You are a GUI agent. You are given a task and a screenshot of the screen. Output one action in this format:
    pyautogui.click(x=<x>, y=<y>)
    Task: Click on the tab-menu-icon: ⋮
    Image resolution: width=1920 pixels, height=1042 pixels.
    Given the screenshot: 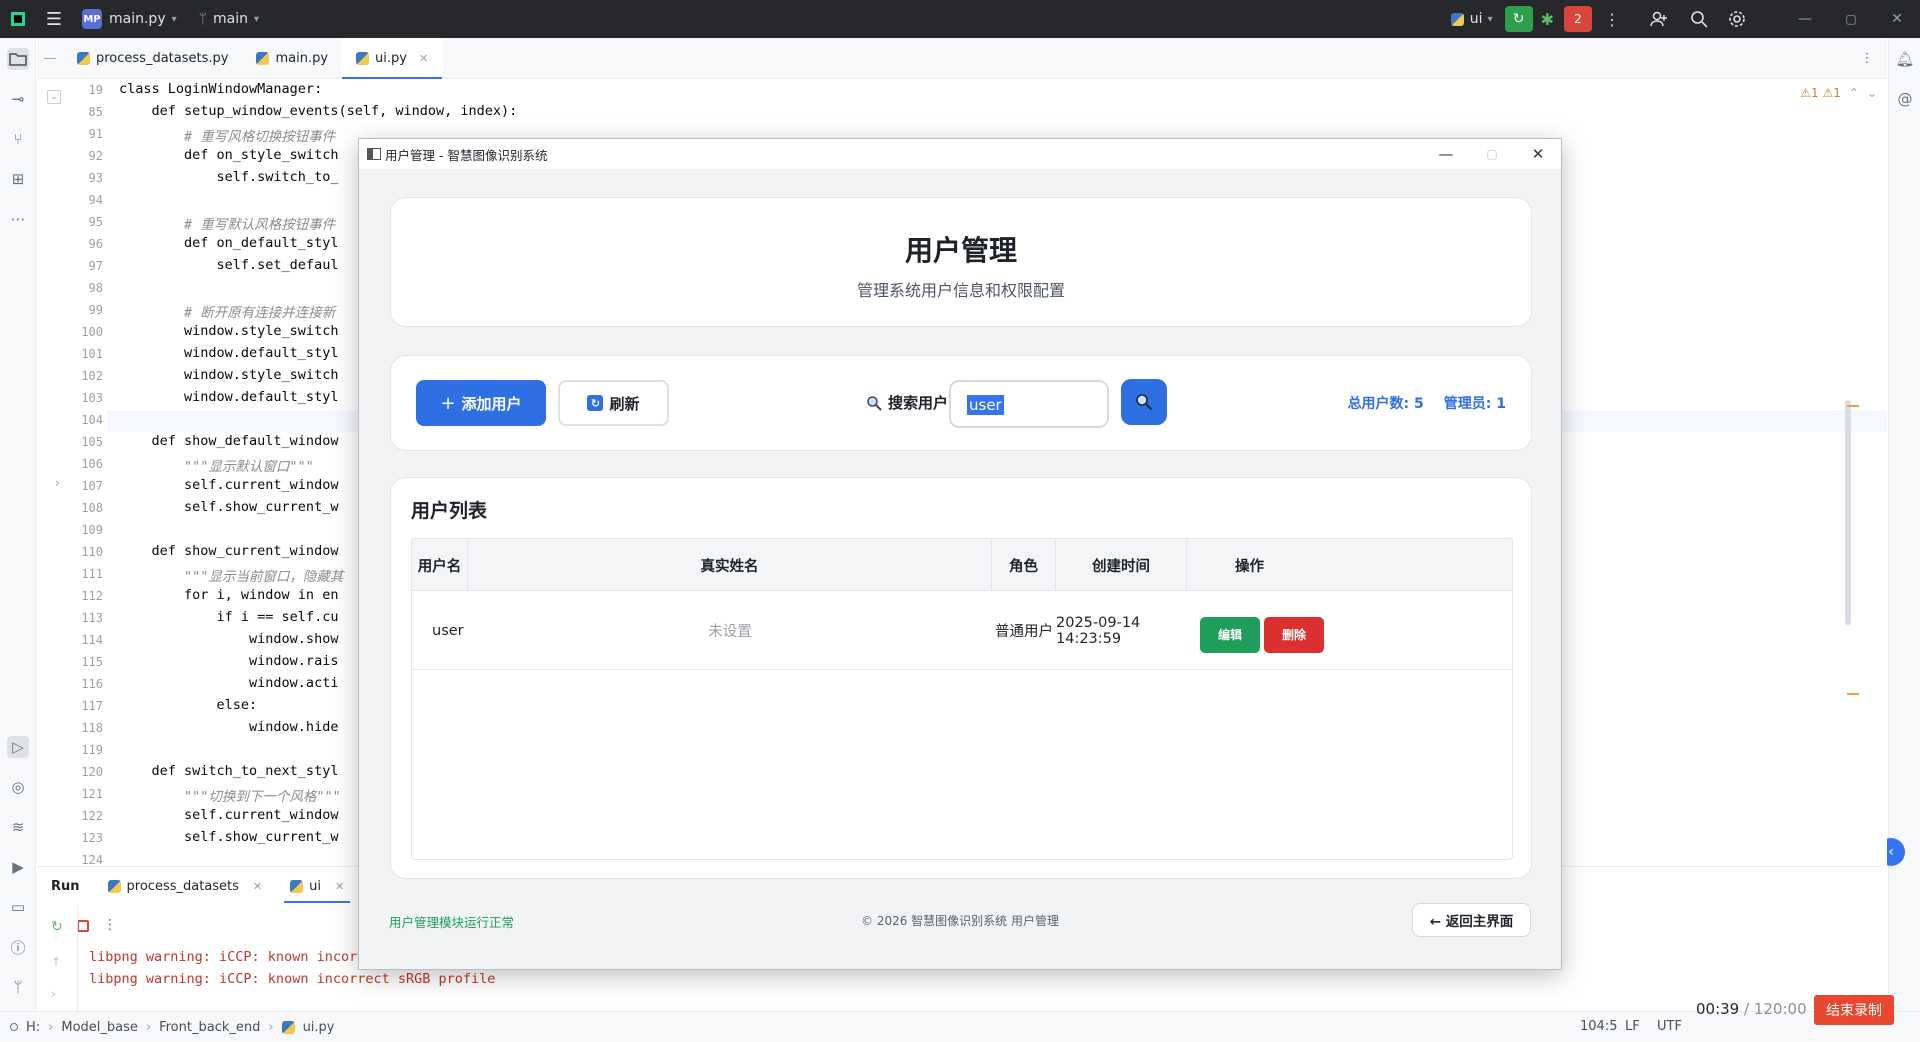 What is the action you would take?
    pyautogui.click(x=1867, y=58)
    